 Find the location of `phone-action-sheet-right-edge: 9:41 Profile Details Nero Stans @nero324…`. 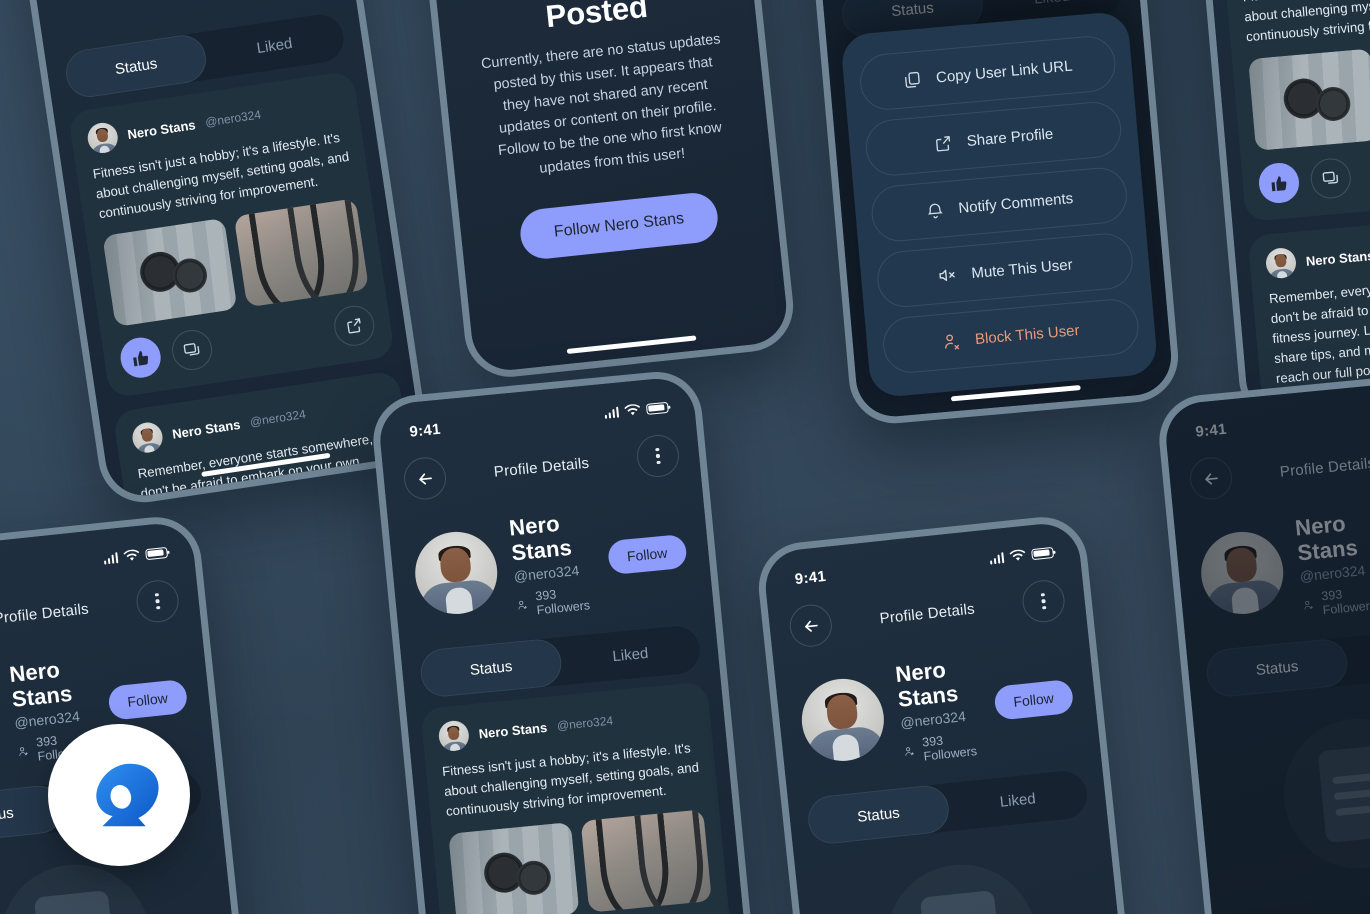

phone-action-sheet-right-edge: 9:41 Profile Details Nero Stans @nero324… is located at coordinates (1262, 640).